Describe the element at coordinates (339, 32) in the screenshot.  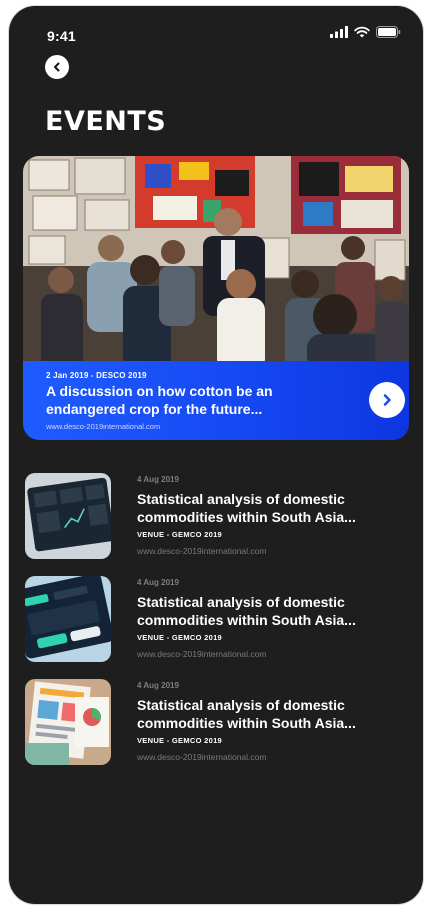
I see `cellular-signal-icon` at that location.